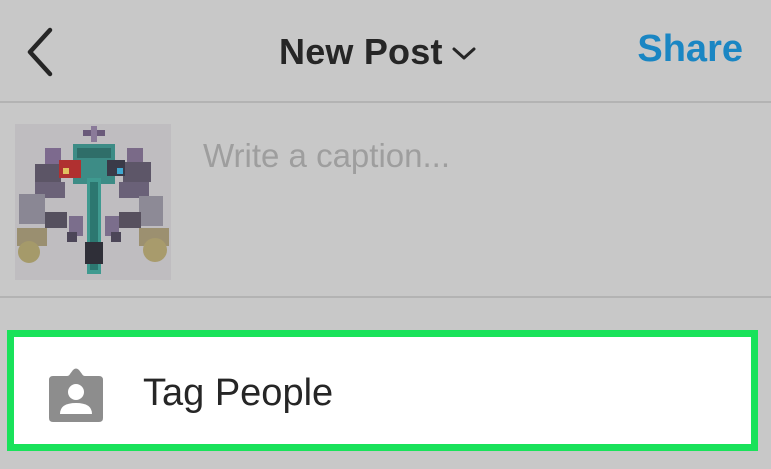  I want to click on post-image-thumbnail, so click(93, 202).